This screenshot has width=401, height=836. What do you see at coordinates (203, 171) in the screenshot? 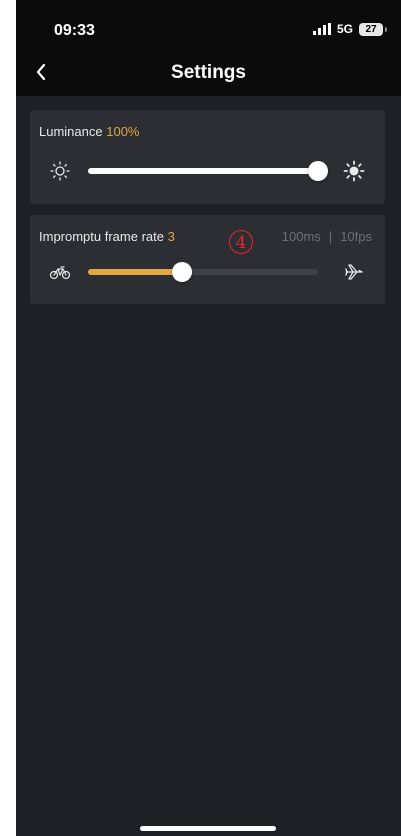
I see `luminance-slider-fill` at bounding box center [203, 171].